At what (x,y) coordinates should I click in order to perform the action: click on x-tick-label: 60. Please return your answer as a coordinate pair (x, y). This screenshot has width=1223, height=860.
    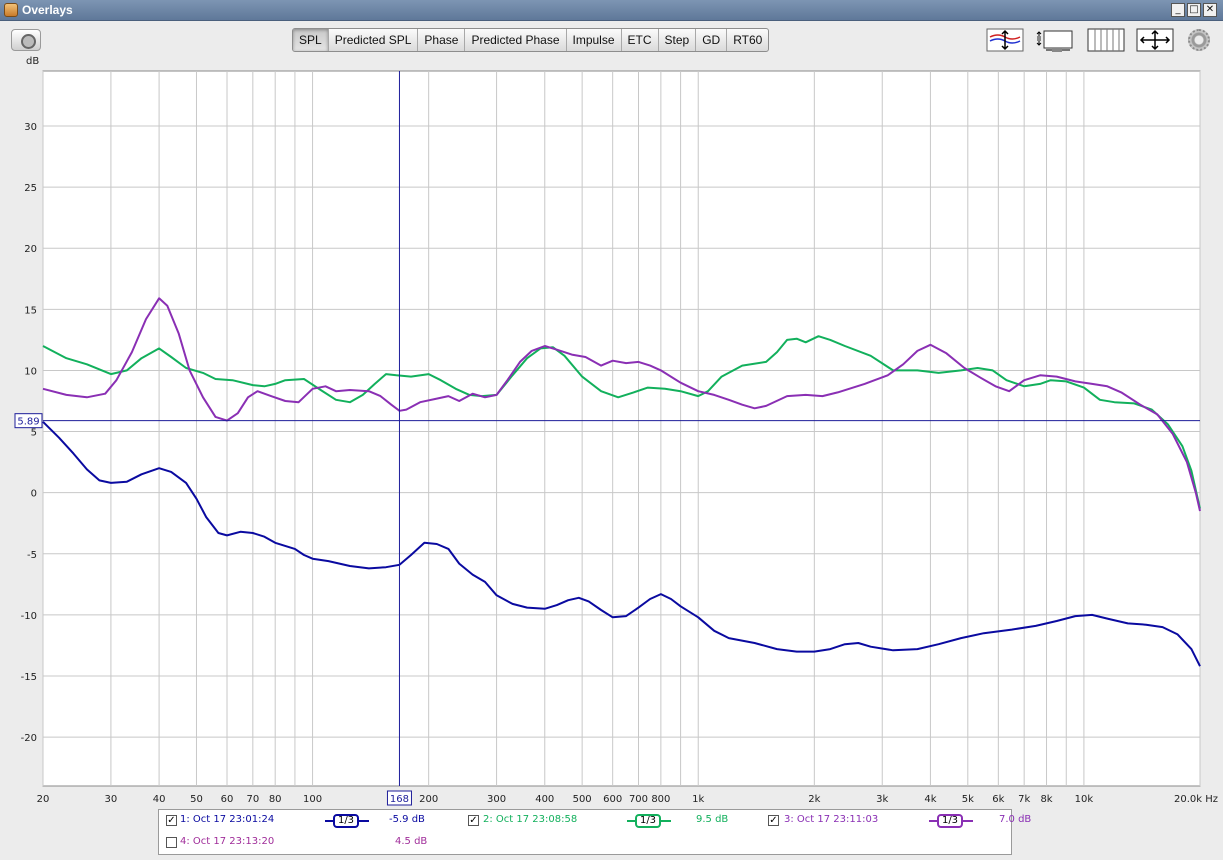
    Looking at the image, I should click on (227, 799).